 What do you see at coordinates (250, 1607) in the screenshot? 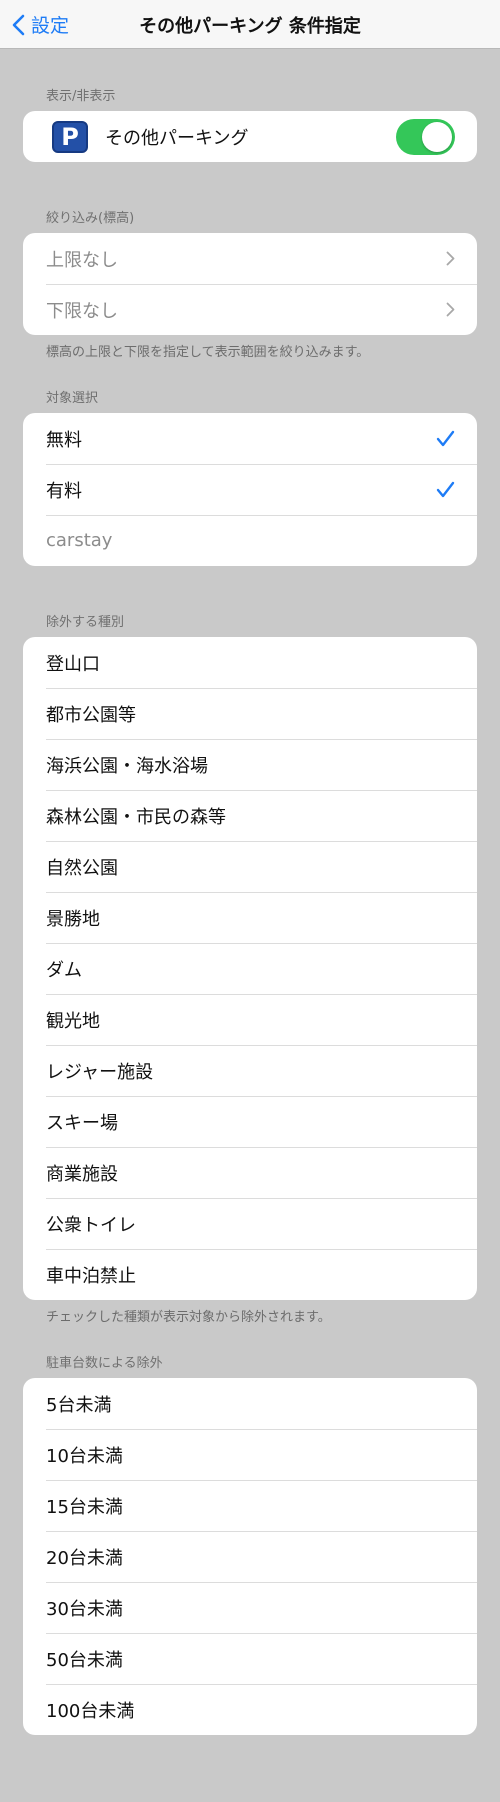
I see `list-item: 30台未満` at bounding box center [250, 1607].